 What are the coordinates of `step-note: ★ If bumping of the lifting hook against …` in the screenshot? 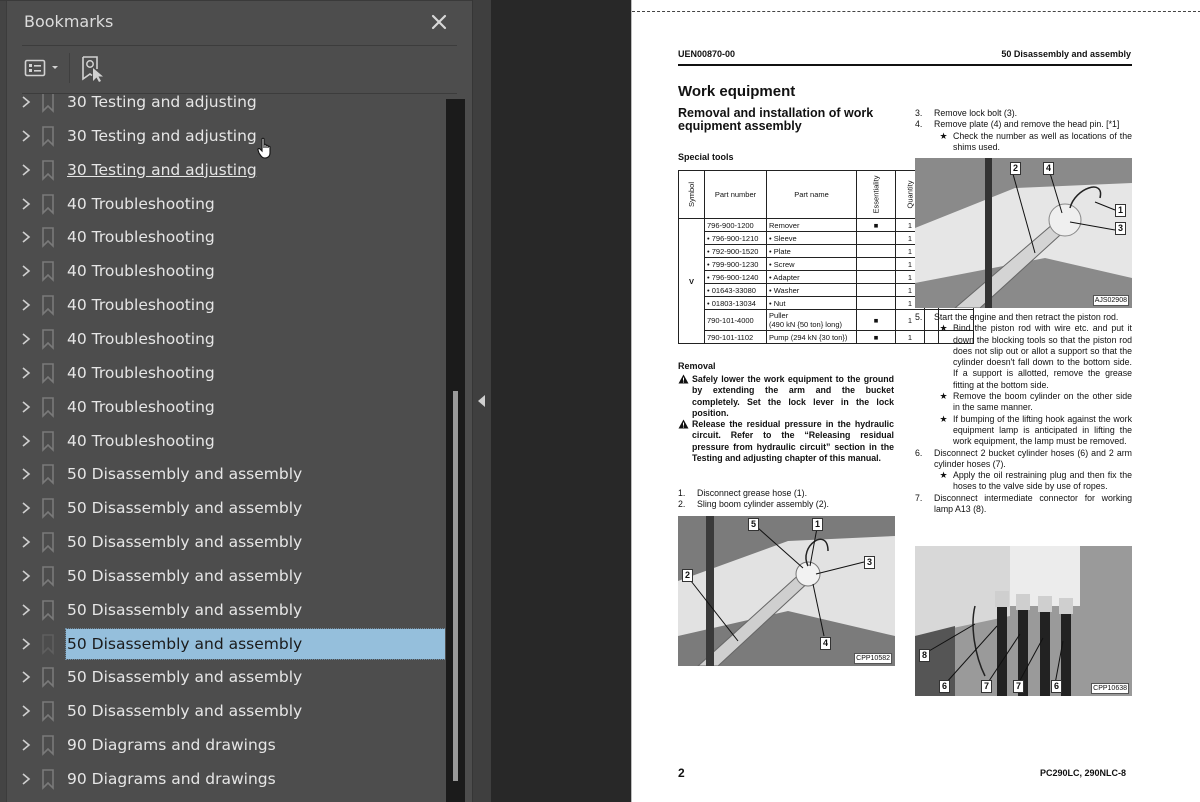 It's located at (1035, 430).